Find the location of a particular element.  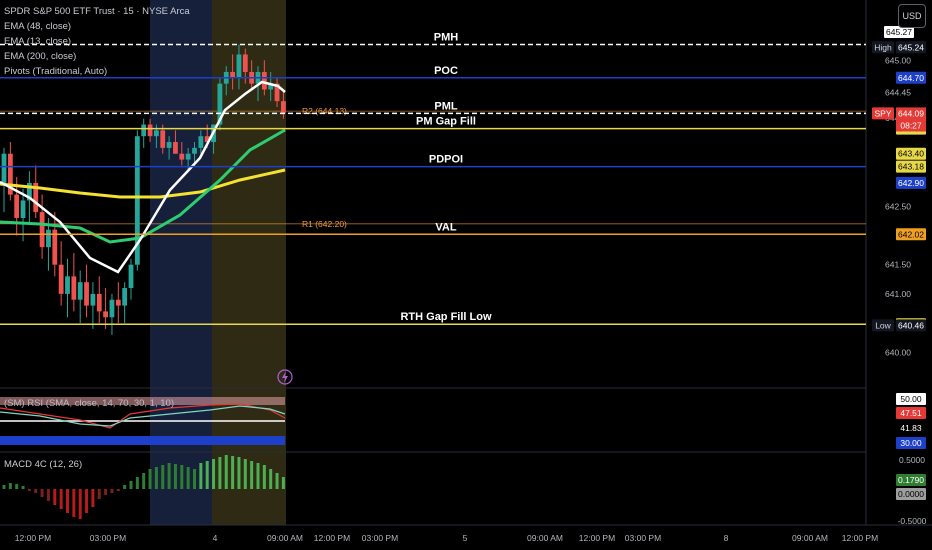

price-tag-value: 642.90 is located at coordinates (911, 183).